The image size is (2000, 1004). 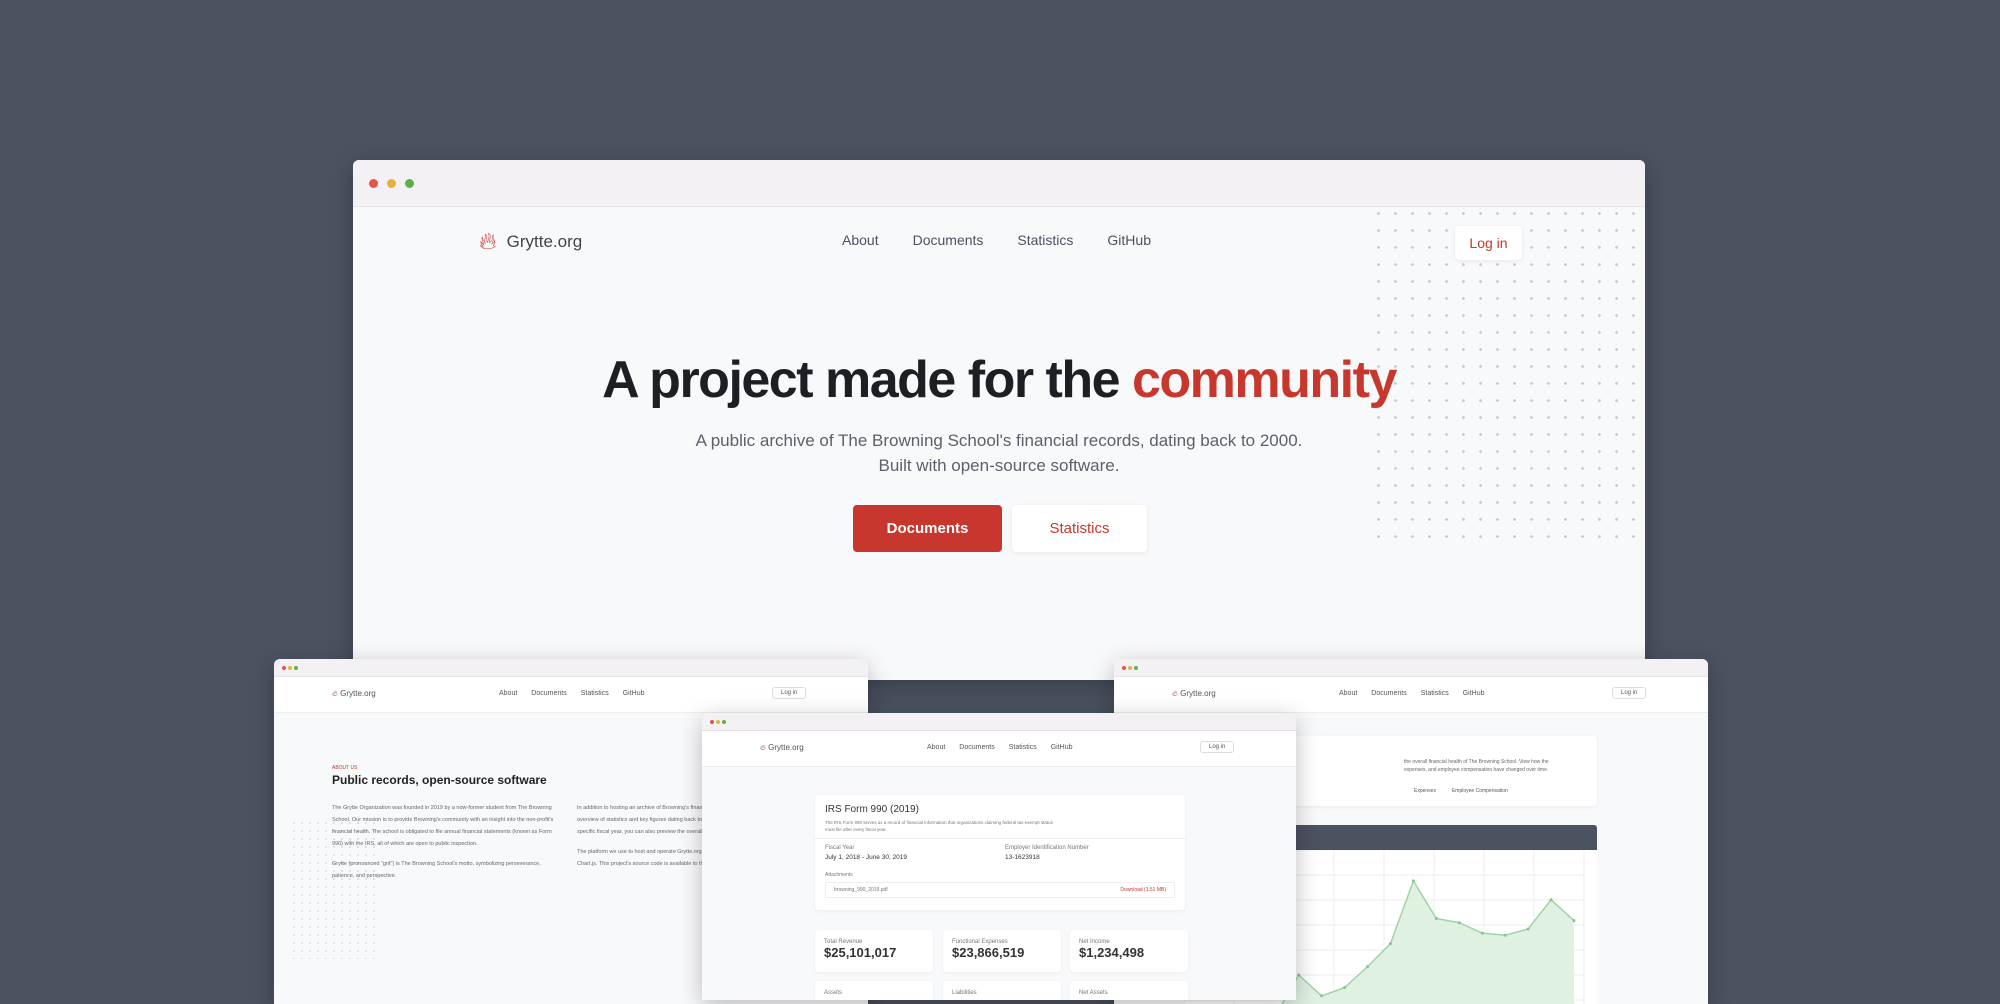 What do you see at coordinates (874, 990) in the screenshot?
I see `stat-card: Assets` at bounding box center [874, 990].